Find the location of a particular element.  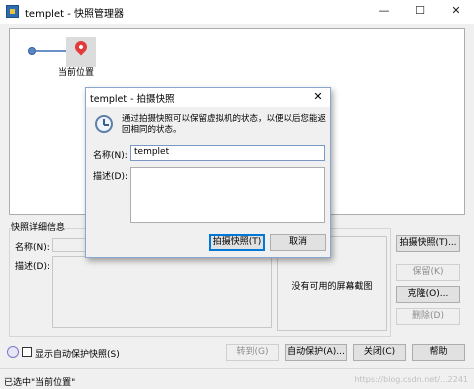

details-desc-label: 描述(D): is located at coordinates (32, 267).